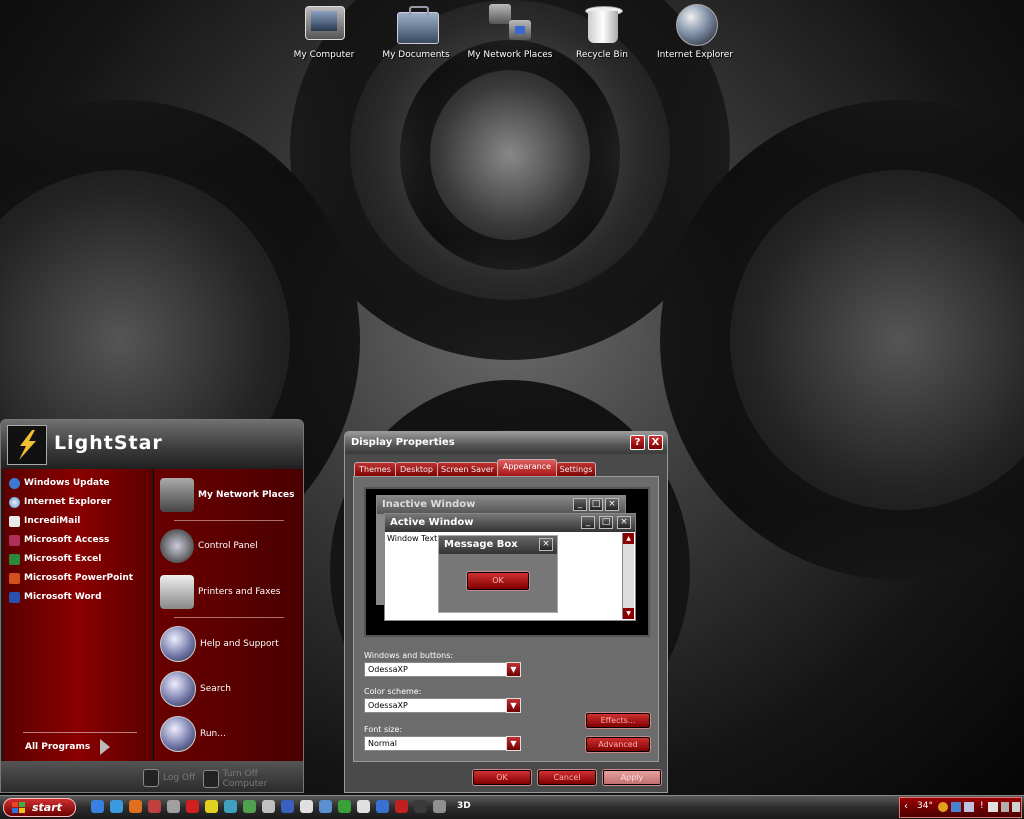 The image size is (1024, 819). Describe the element at coordinates (925, 806) in the screenshot. I see `temperature-readout: 34°` at that location.